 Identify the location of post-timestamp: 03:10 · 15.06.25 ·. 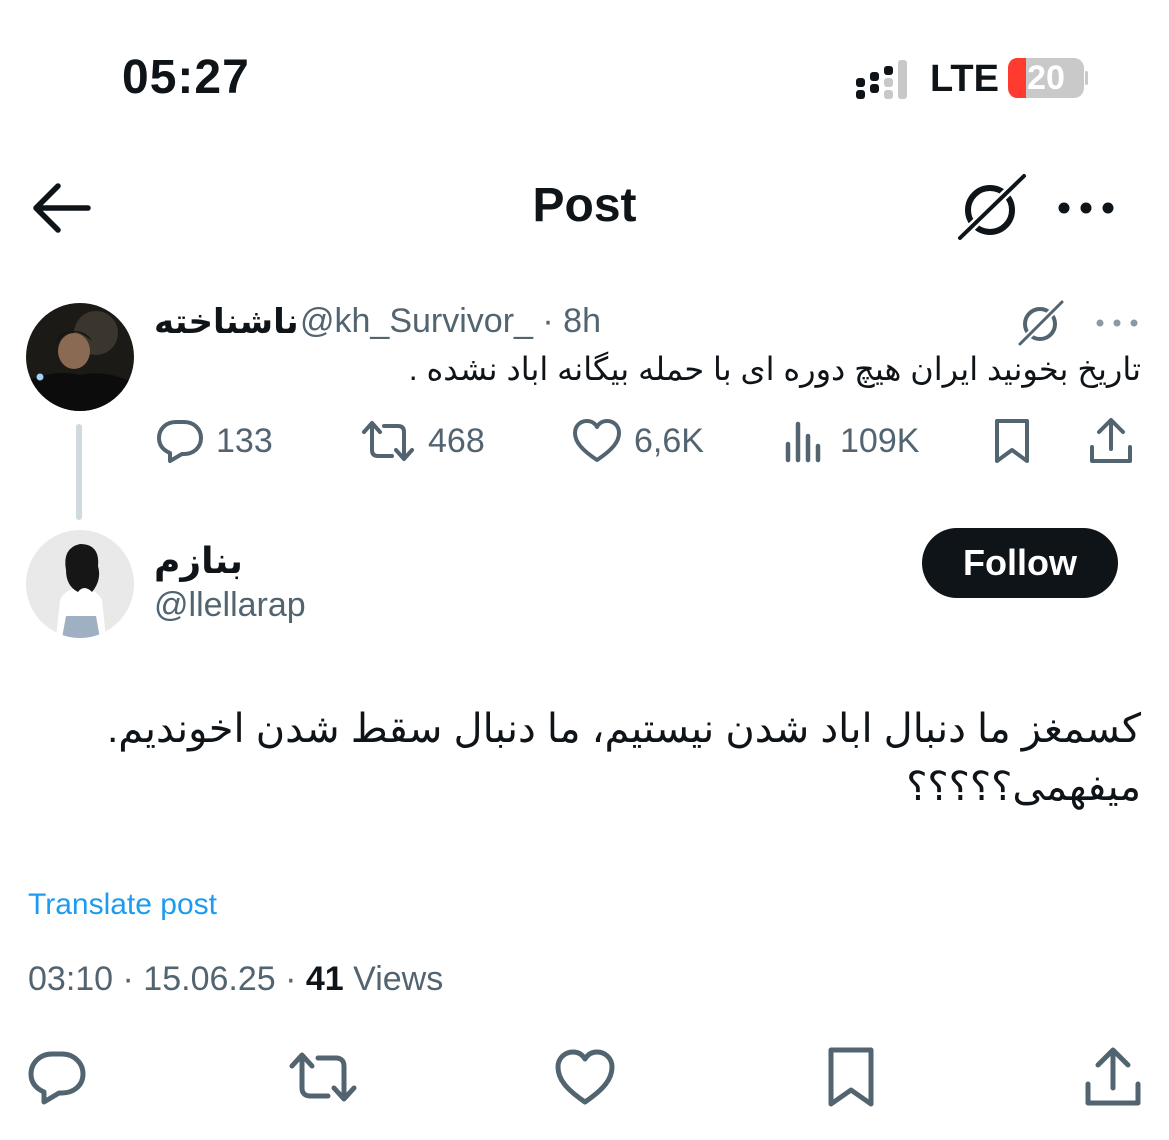
(162, 979).